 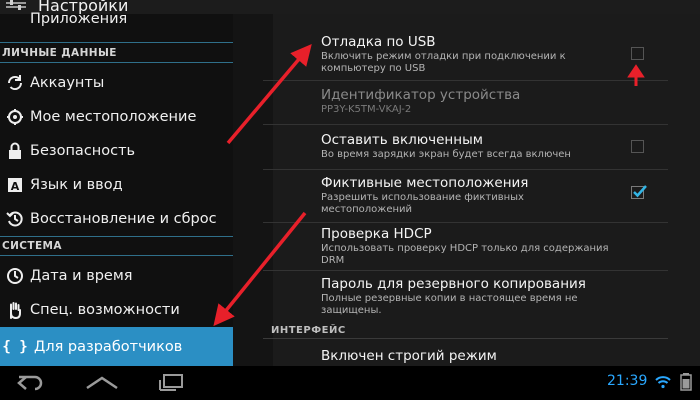 I want to click on setting-title: Отладка по USB, so click(x=378, y=42).